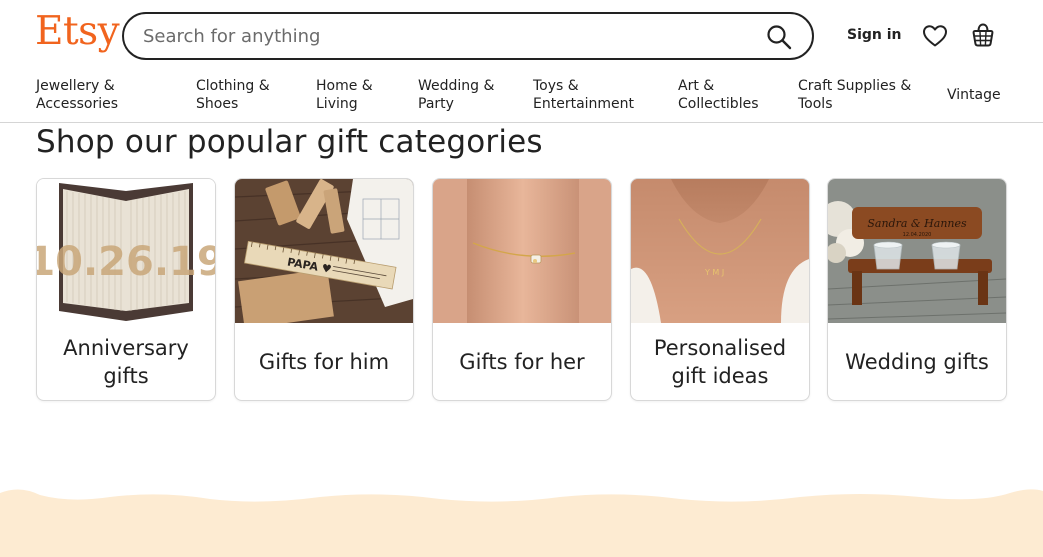  Describe the element at coordinates (718, 104) in the screenshot. I see `nav-item-label-line2: Collectibles` at that location.